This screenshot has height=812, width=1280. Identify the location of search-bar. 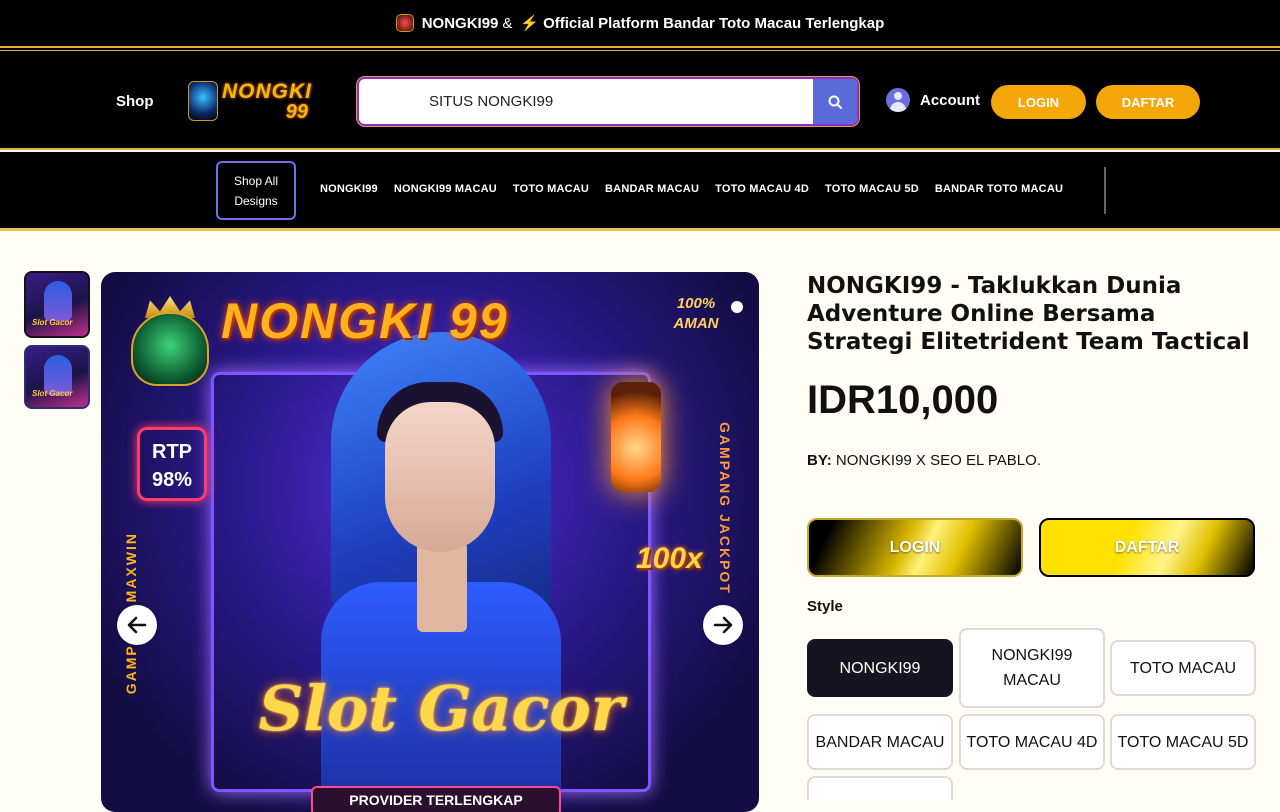
(608, 101).